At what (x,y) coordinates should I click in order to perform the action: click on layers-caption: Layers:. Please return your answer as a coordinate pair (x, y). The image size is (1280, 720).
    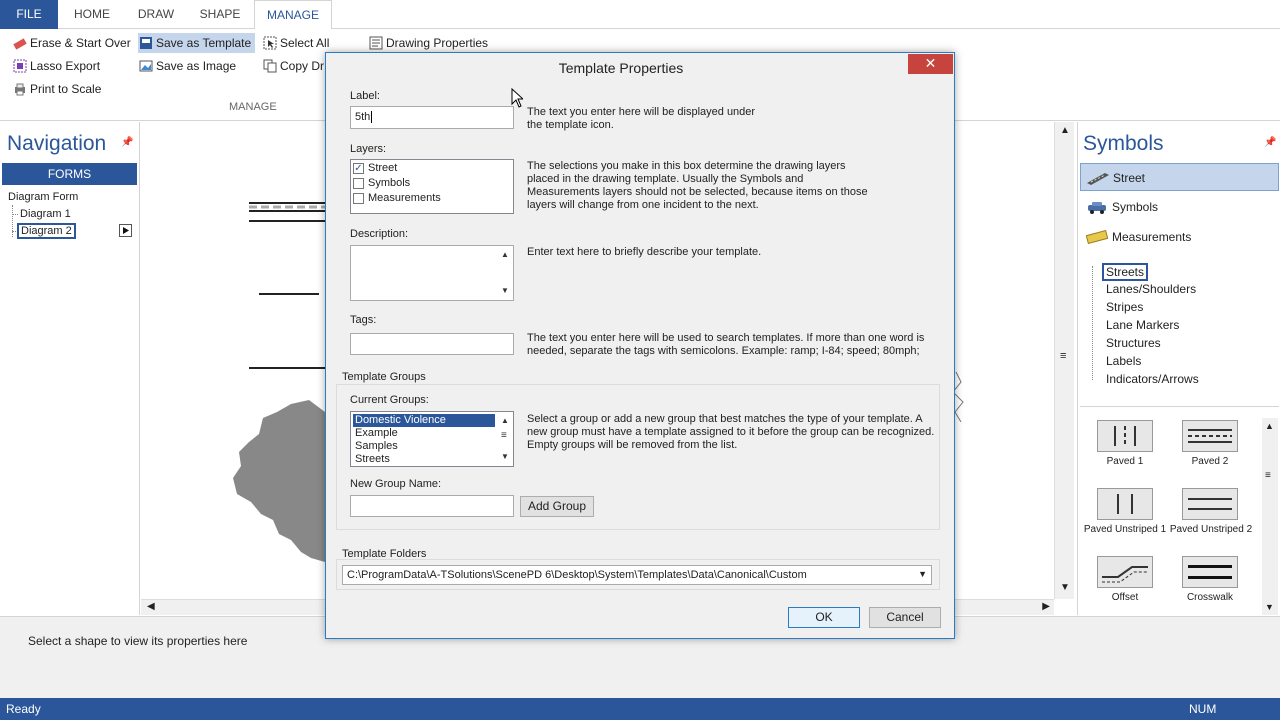
    Looking at the image, I should click on (368, 149).